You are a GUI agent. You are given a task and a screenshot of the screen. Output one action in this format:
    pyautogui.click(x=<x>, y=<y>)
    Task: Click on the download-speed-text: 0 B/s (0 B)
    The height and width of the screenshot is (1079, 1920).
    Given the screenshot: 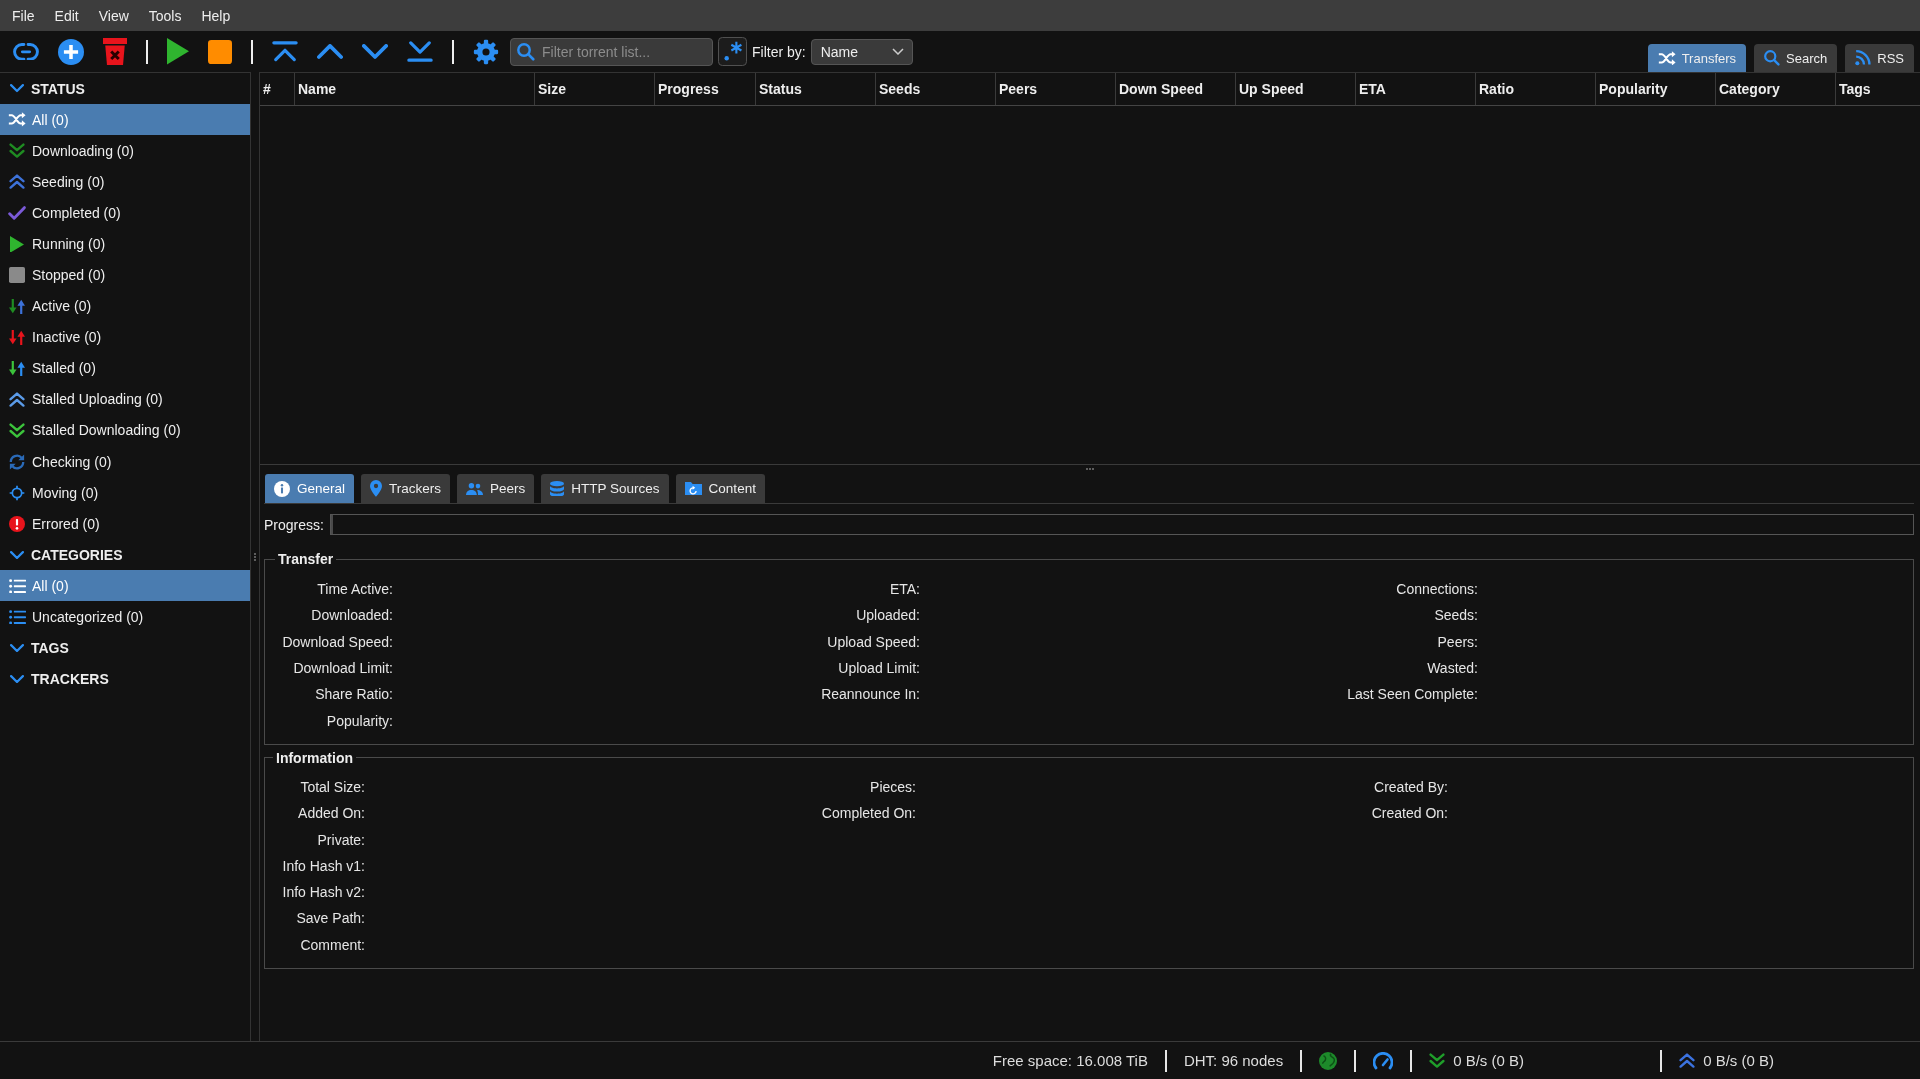 What is the action you would take?
    pyautogui.click(x=1488, y=1060)
    